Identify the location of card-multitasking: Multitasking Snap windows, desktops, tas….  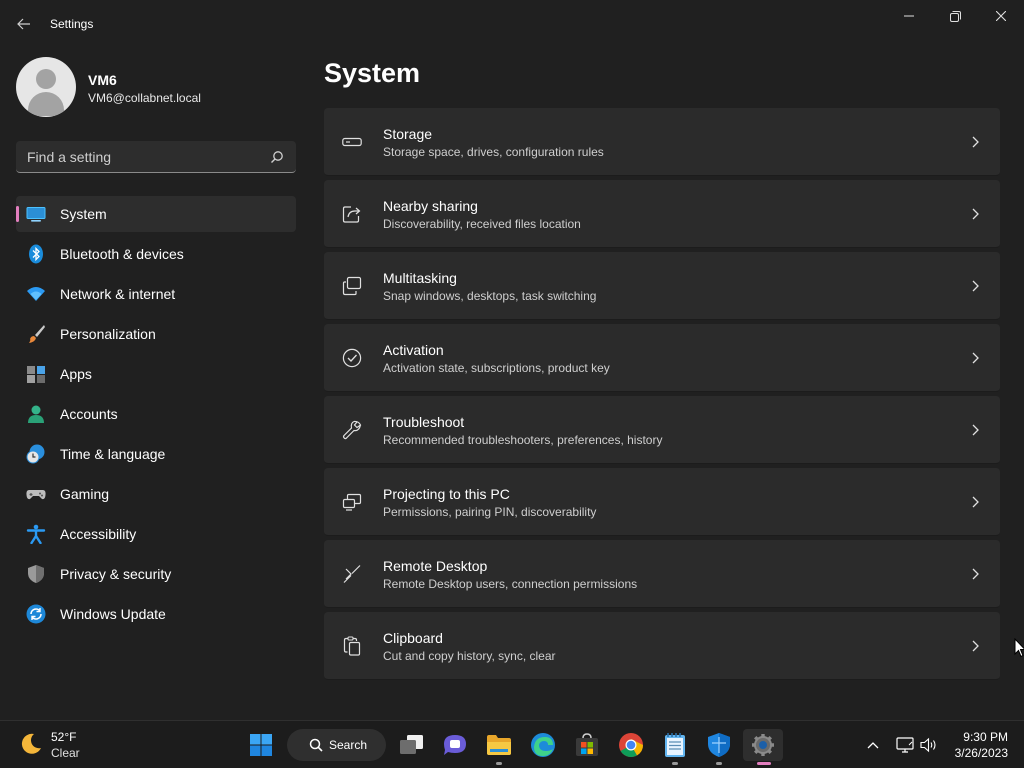
(662, 286).